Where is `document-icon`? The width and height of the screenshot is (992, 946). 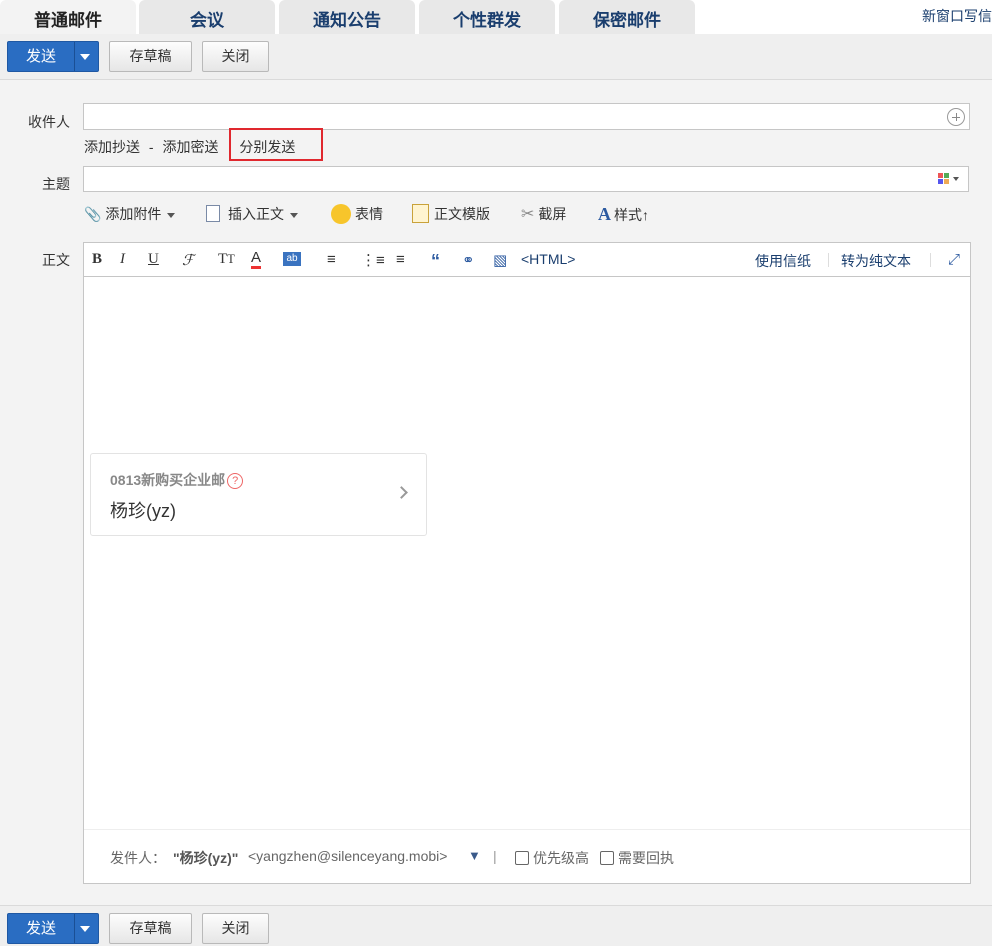 document-icon is located at coordinates (213, 213).